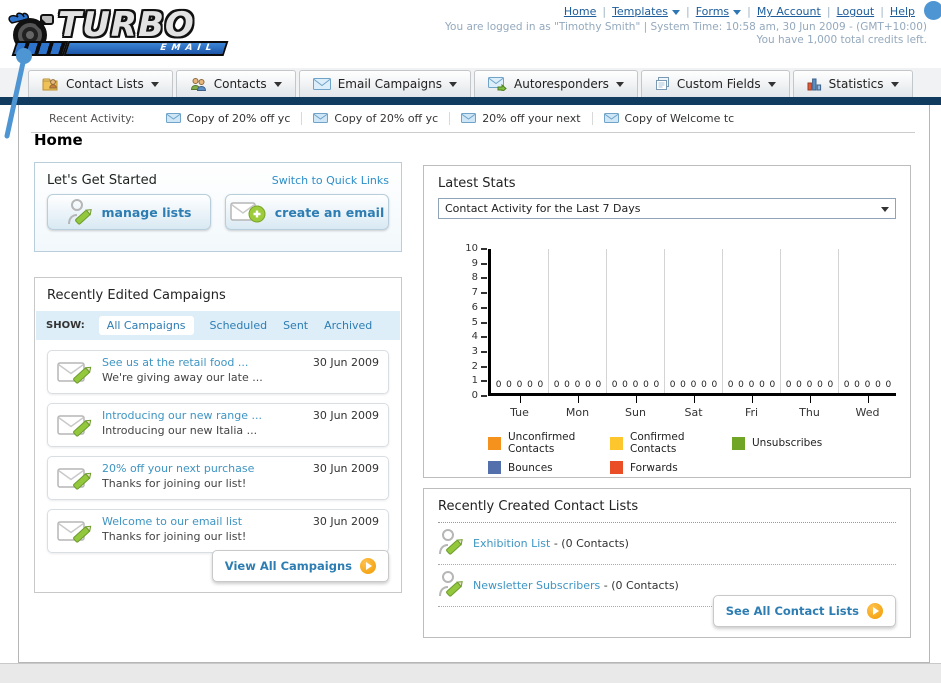 The image size is (941, 683). I want to click on autoresponders-envelope-arrow-icon, so click(497, 84).